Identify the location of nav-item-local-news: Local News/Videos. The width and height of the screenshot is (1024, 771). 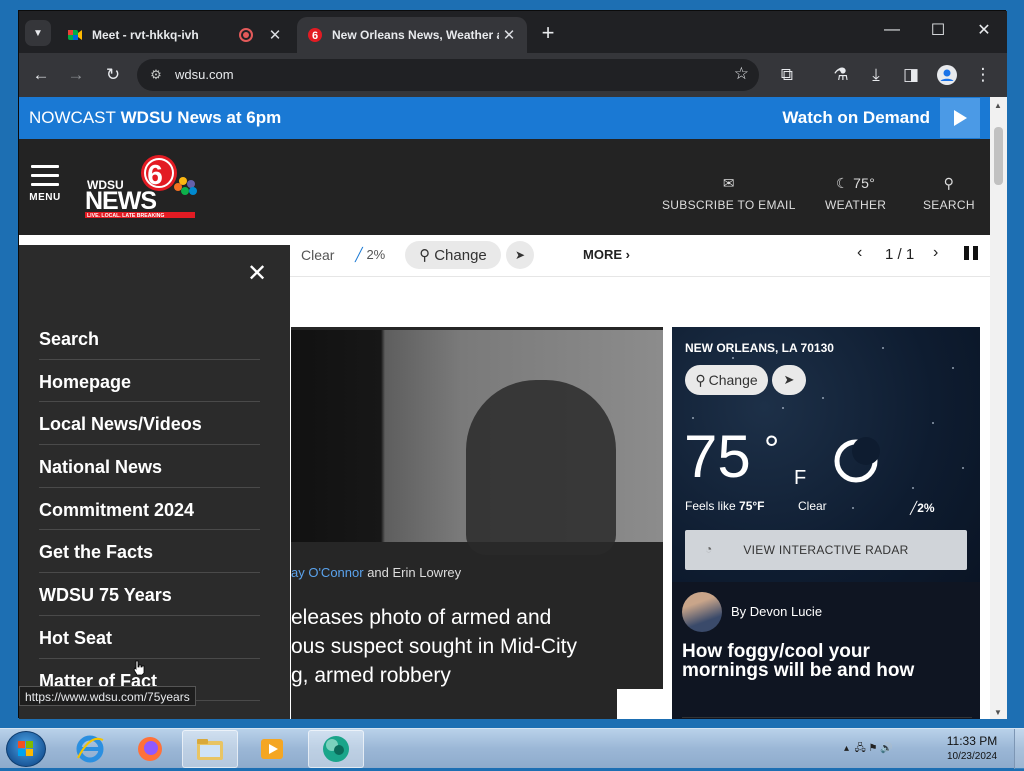
(149, 424).